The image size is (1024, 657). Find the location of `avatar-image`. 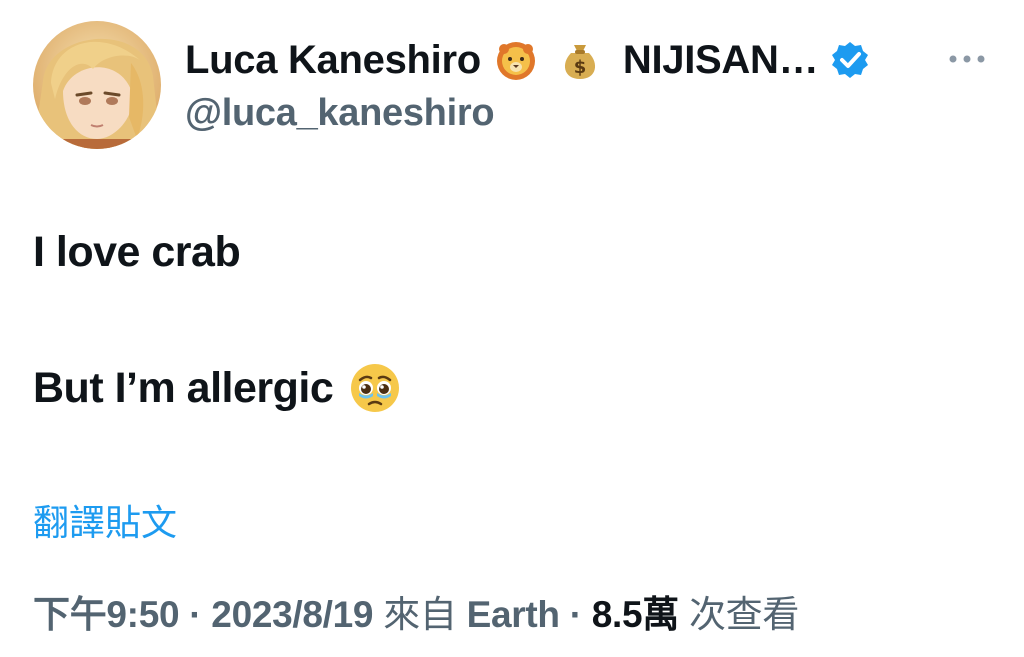

avatar-image is located at coordinates (97, 85).